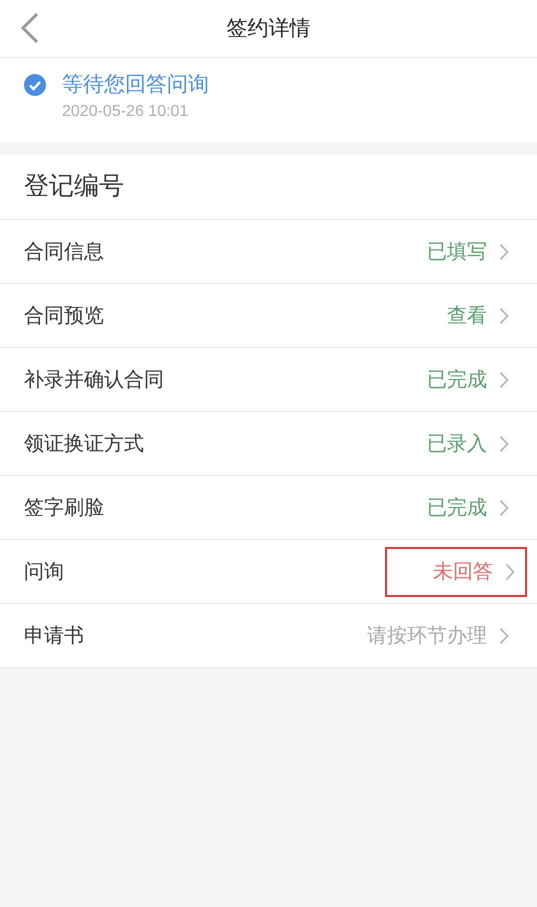  Describe the element at coordinates (126, 112) in the screenshot. I see `status-time: 2020-05-26 10:01` at that location.